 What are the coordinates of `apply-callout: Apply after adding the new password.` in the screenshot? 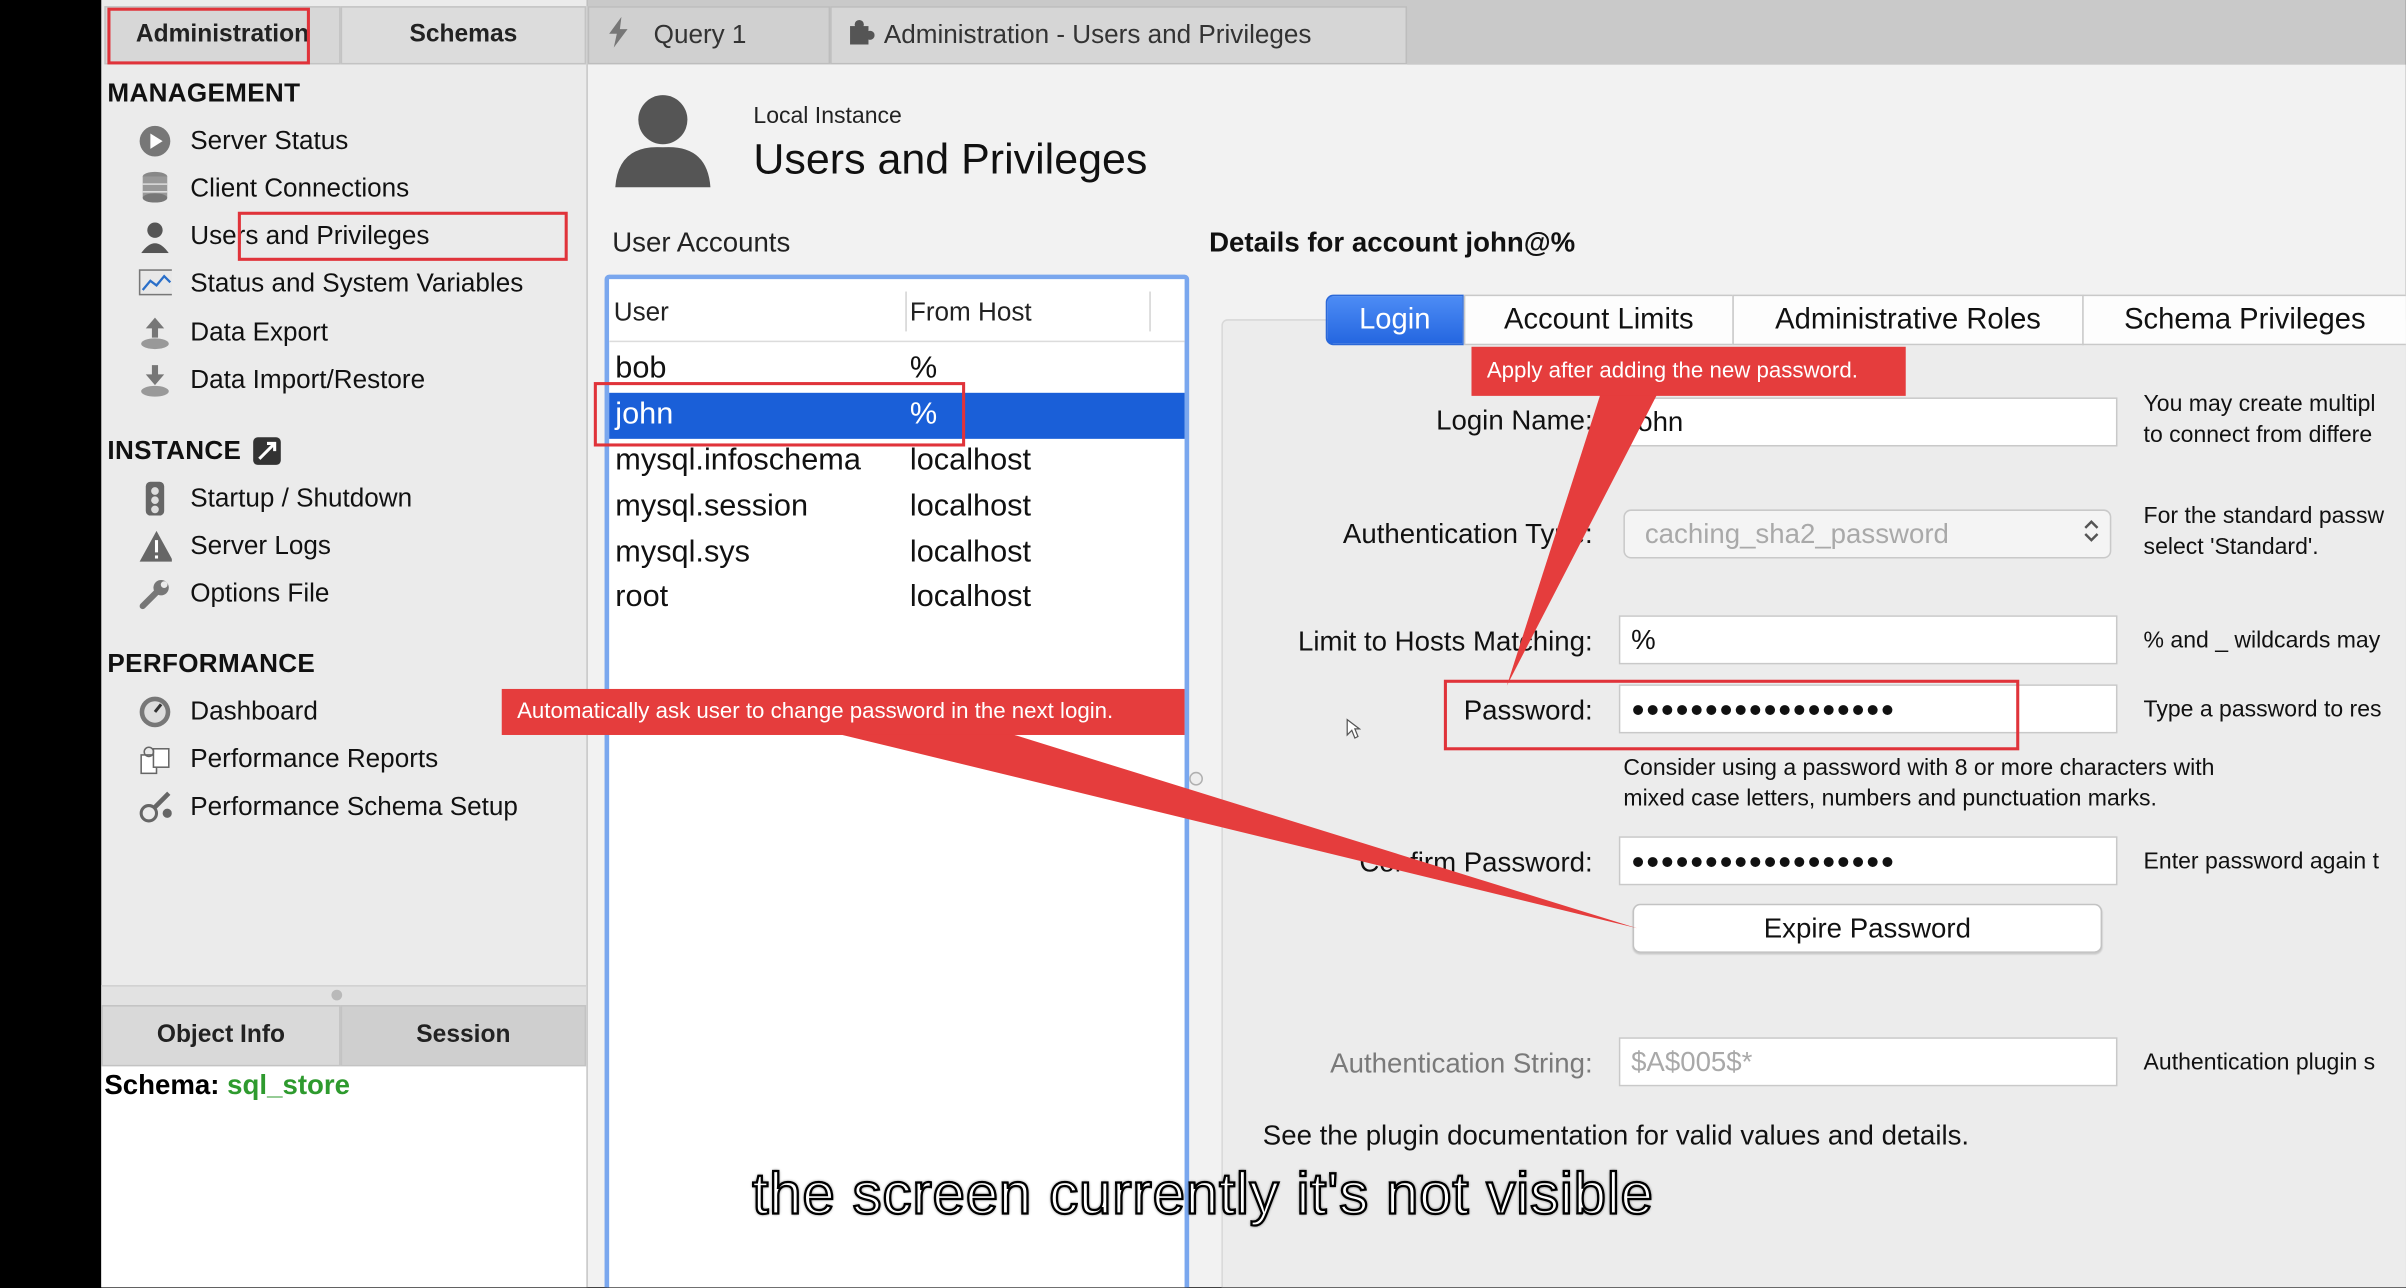 It's located at (1688, 371).